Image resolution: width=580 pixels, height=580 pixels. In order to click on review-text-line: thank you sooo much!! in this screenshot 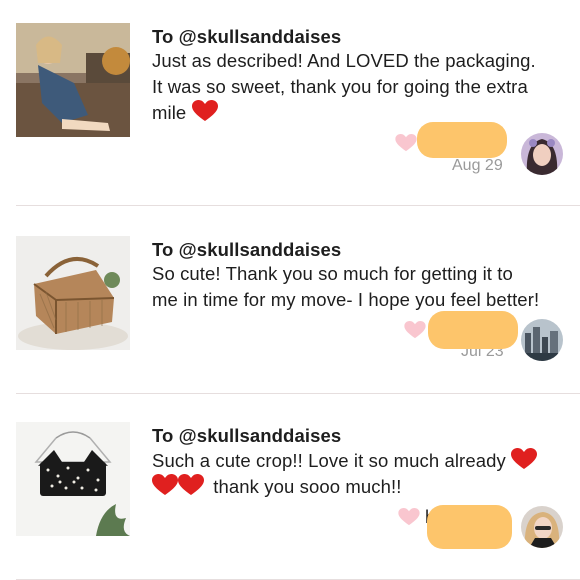, I will do `click(359, 487)`.